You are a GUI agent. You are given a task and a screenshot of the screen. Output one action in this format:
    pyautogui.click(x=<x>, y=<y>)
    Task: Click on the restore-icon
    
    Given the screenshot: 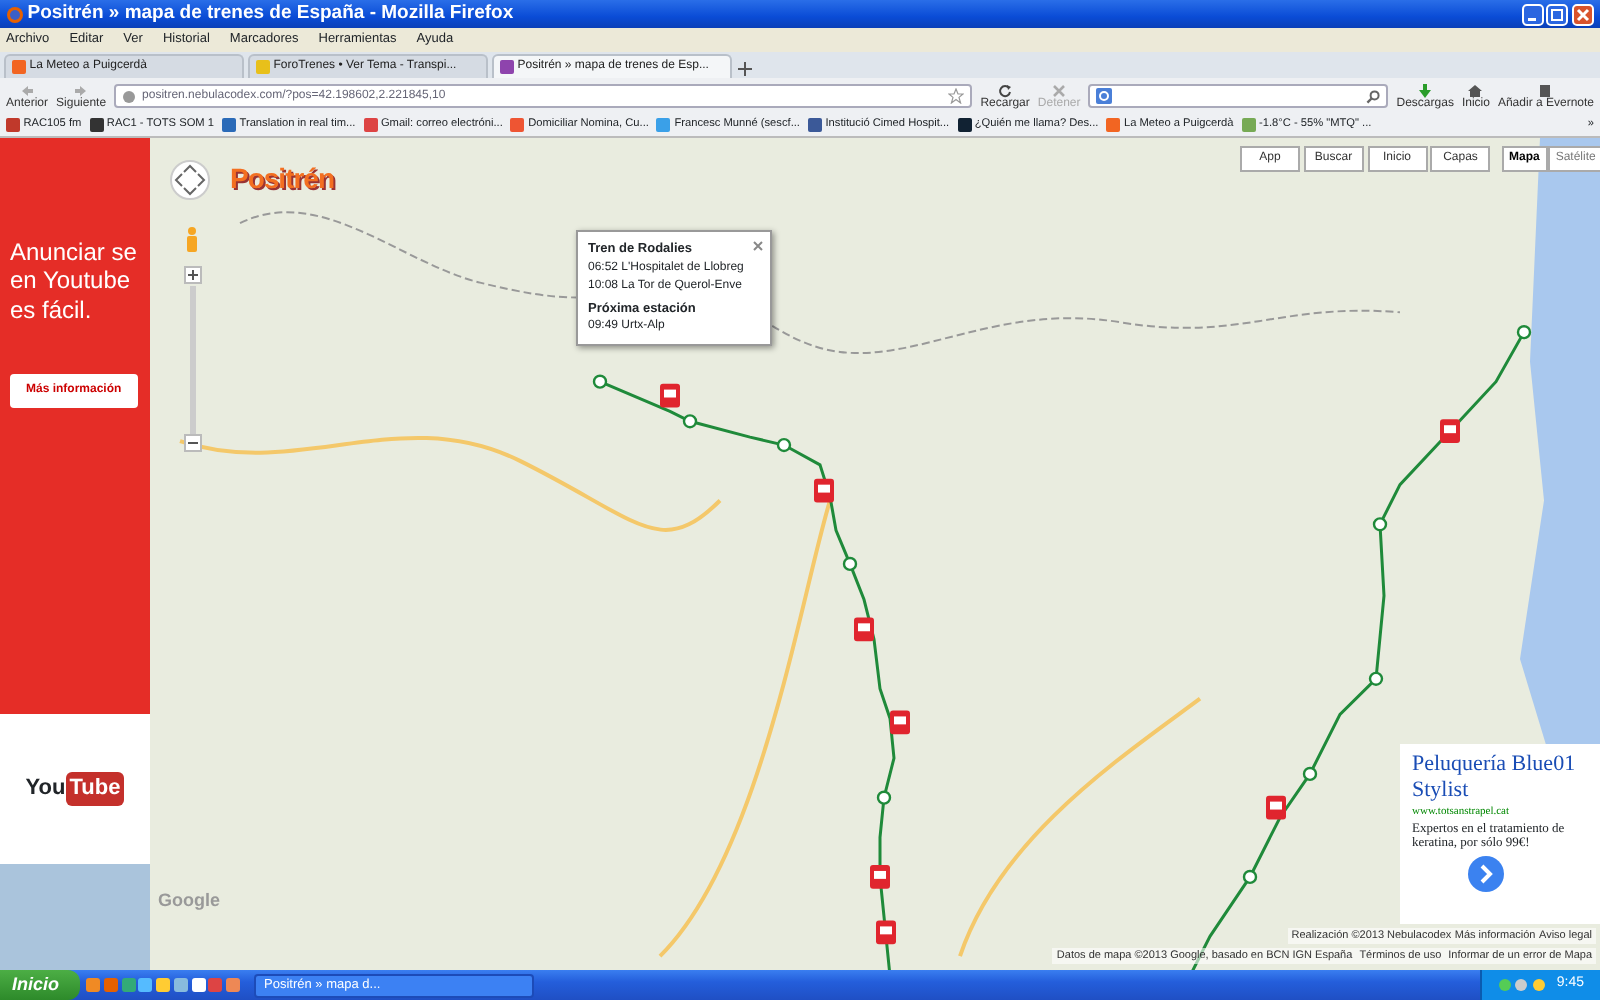 What is the action you would take?
    pyautogui.click(x=1557, y=14)
    